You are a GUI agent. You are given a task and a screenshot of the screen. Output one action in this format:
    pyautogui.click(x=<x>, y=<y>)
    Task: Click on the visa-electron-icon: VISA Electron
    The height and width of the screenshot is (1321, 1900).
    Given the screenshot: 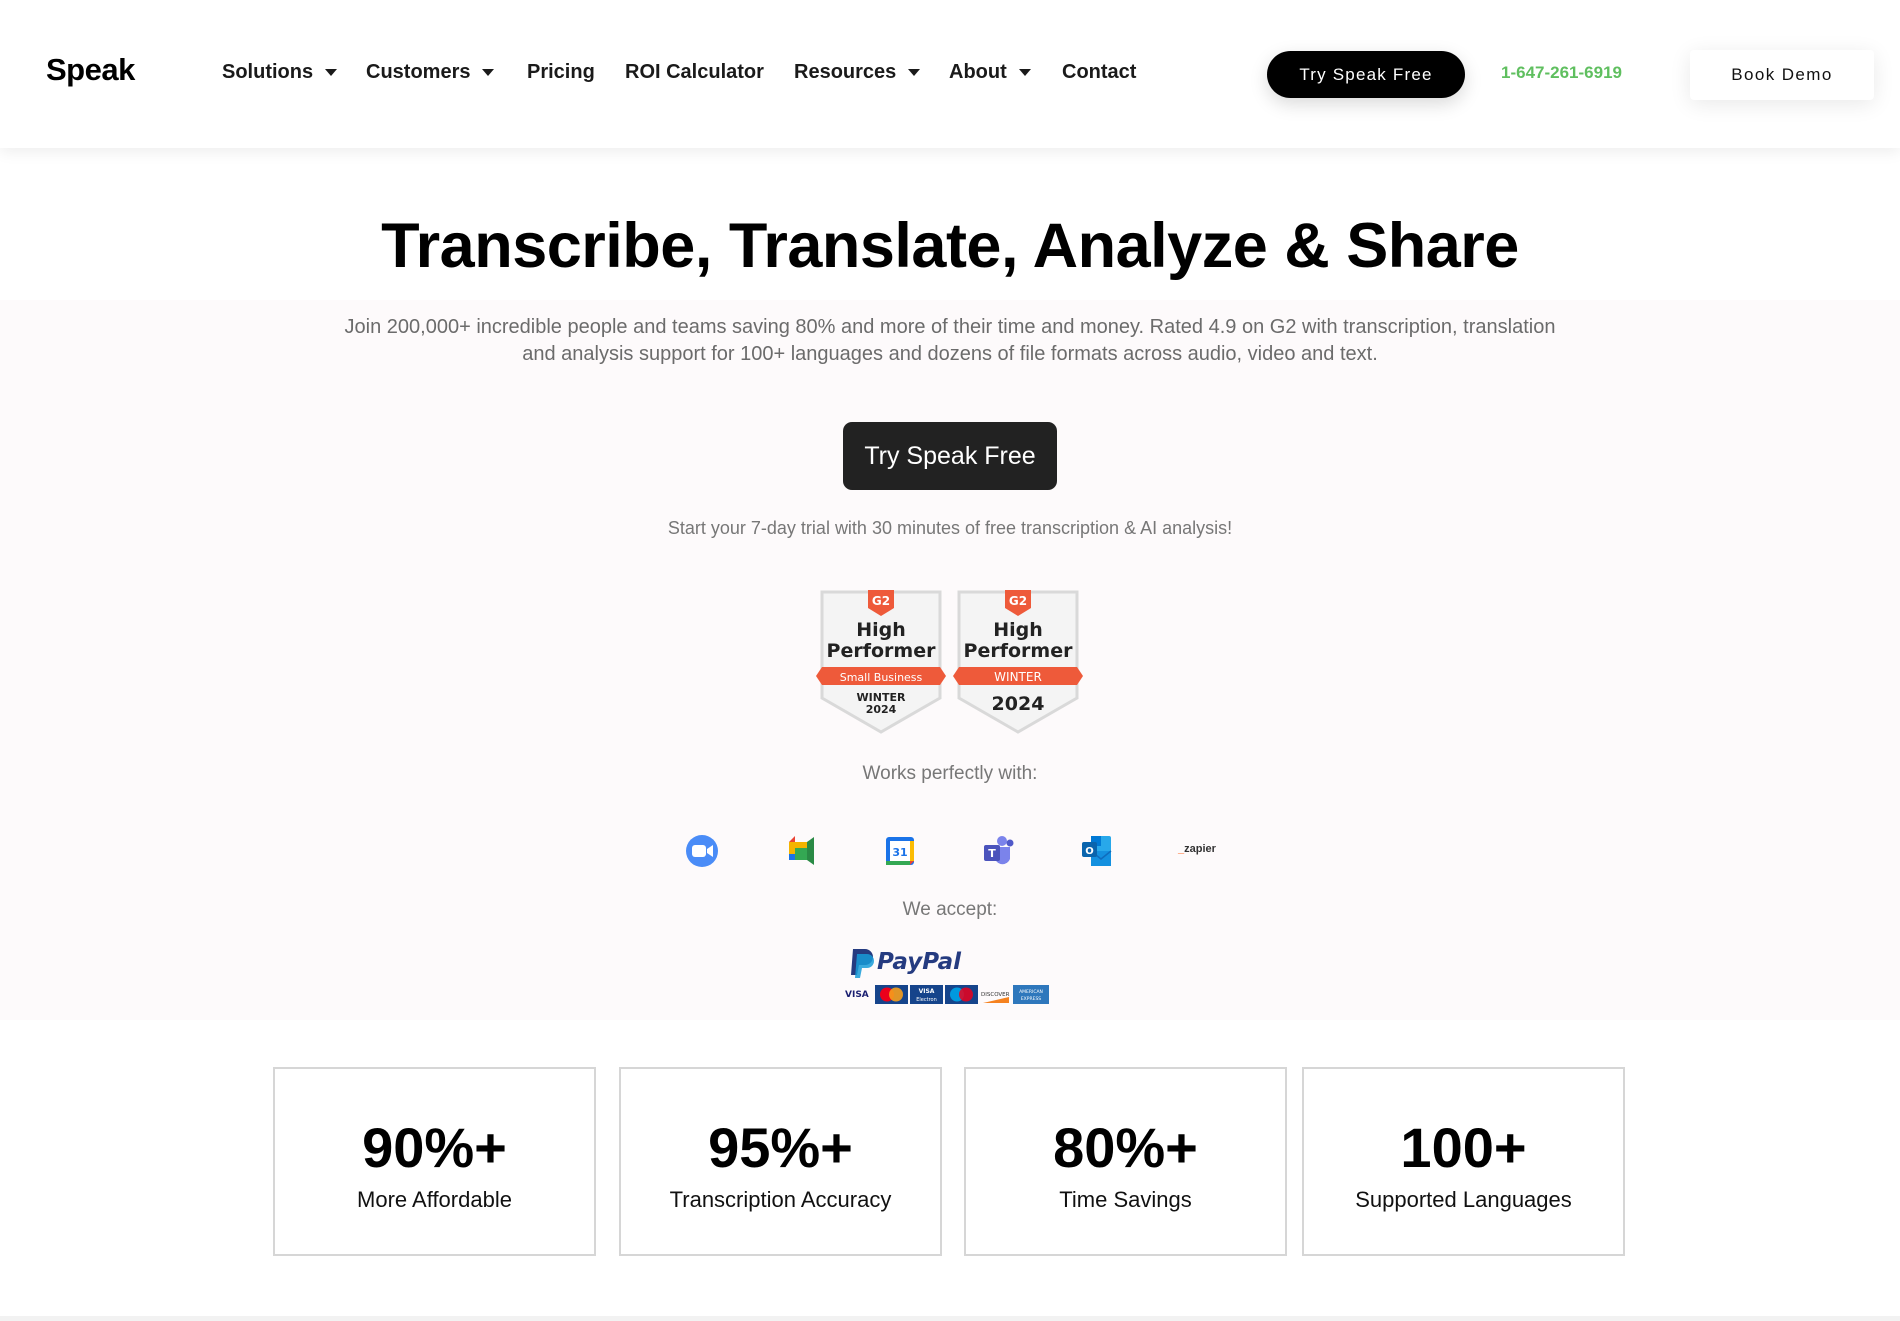 What is the action you would take?
    pyautogui.click(x=926, y=994)
    